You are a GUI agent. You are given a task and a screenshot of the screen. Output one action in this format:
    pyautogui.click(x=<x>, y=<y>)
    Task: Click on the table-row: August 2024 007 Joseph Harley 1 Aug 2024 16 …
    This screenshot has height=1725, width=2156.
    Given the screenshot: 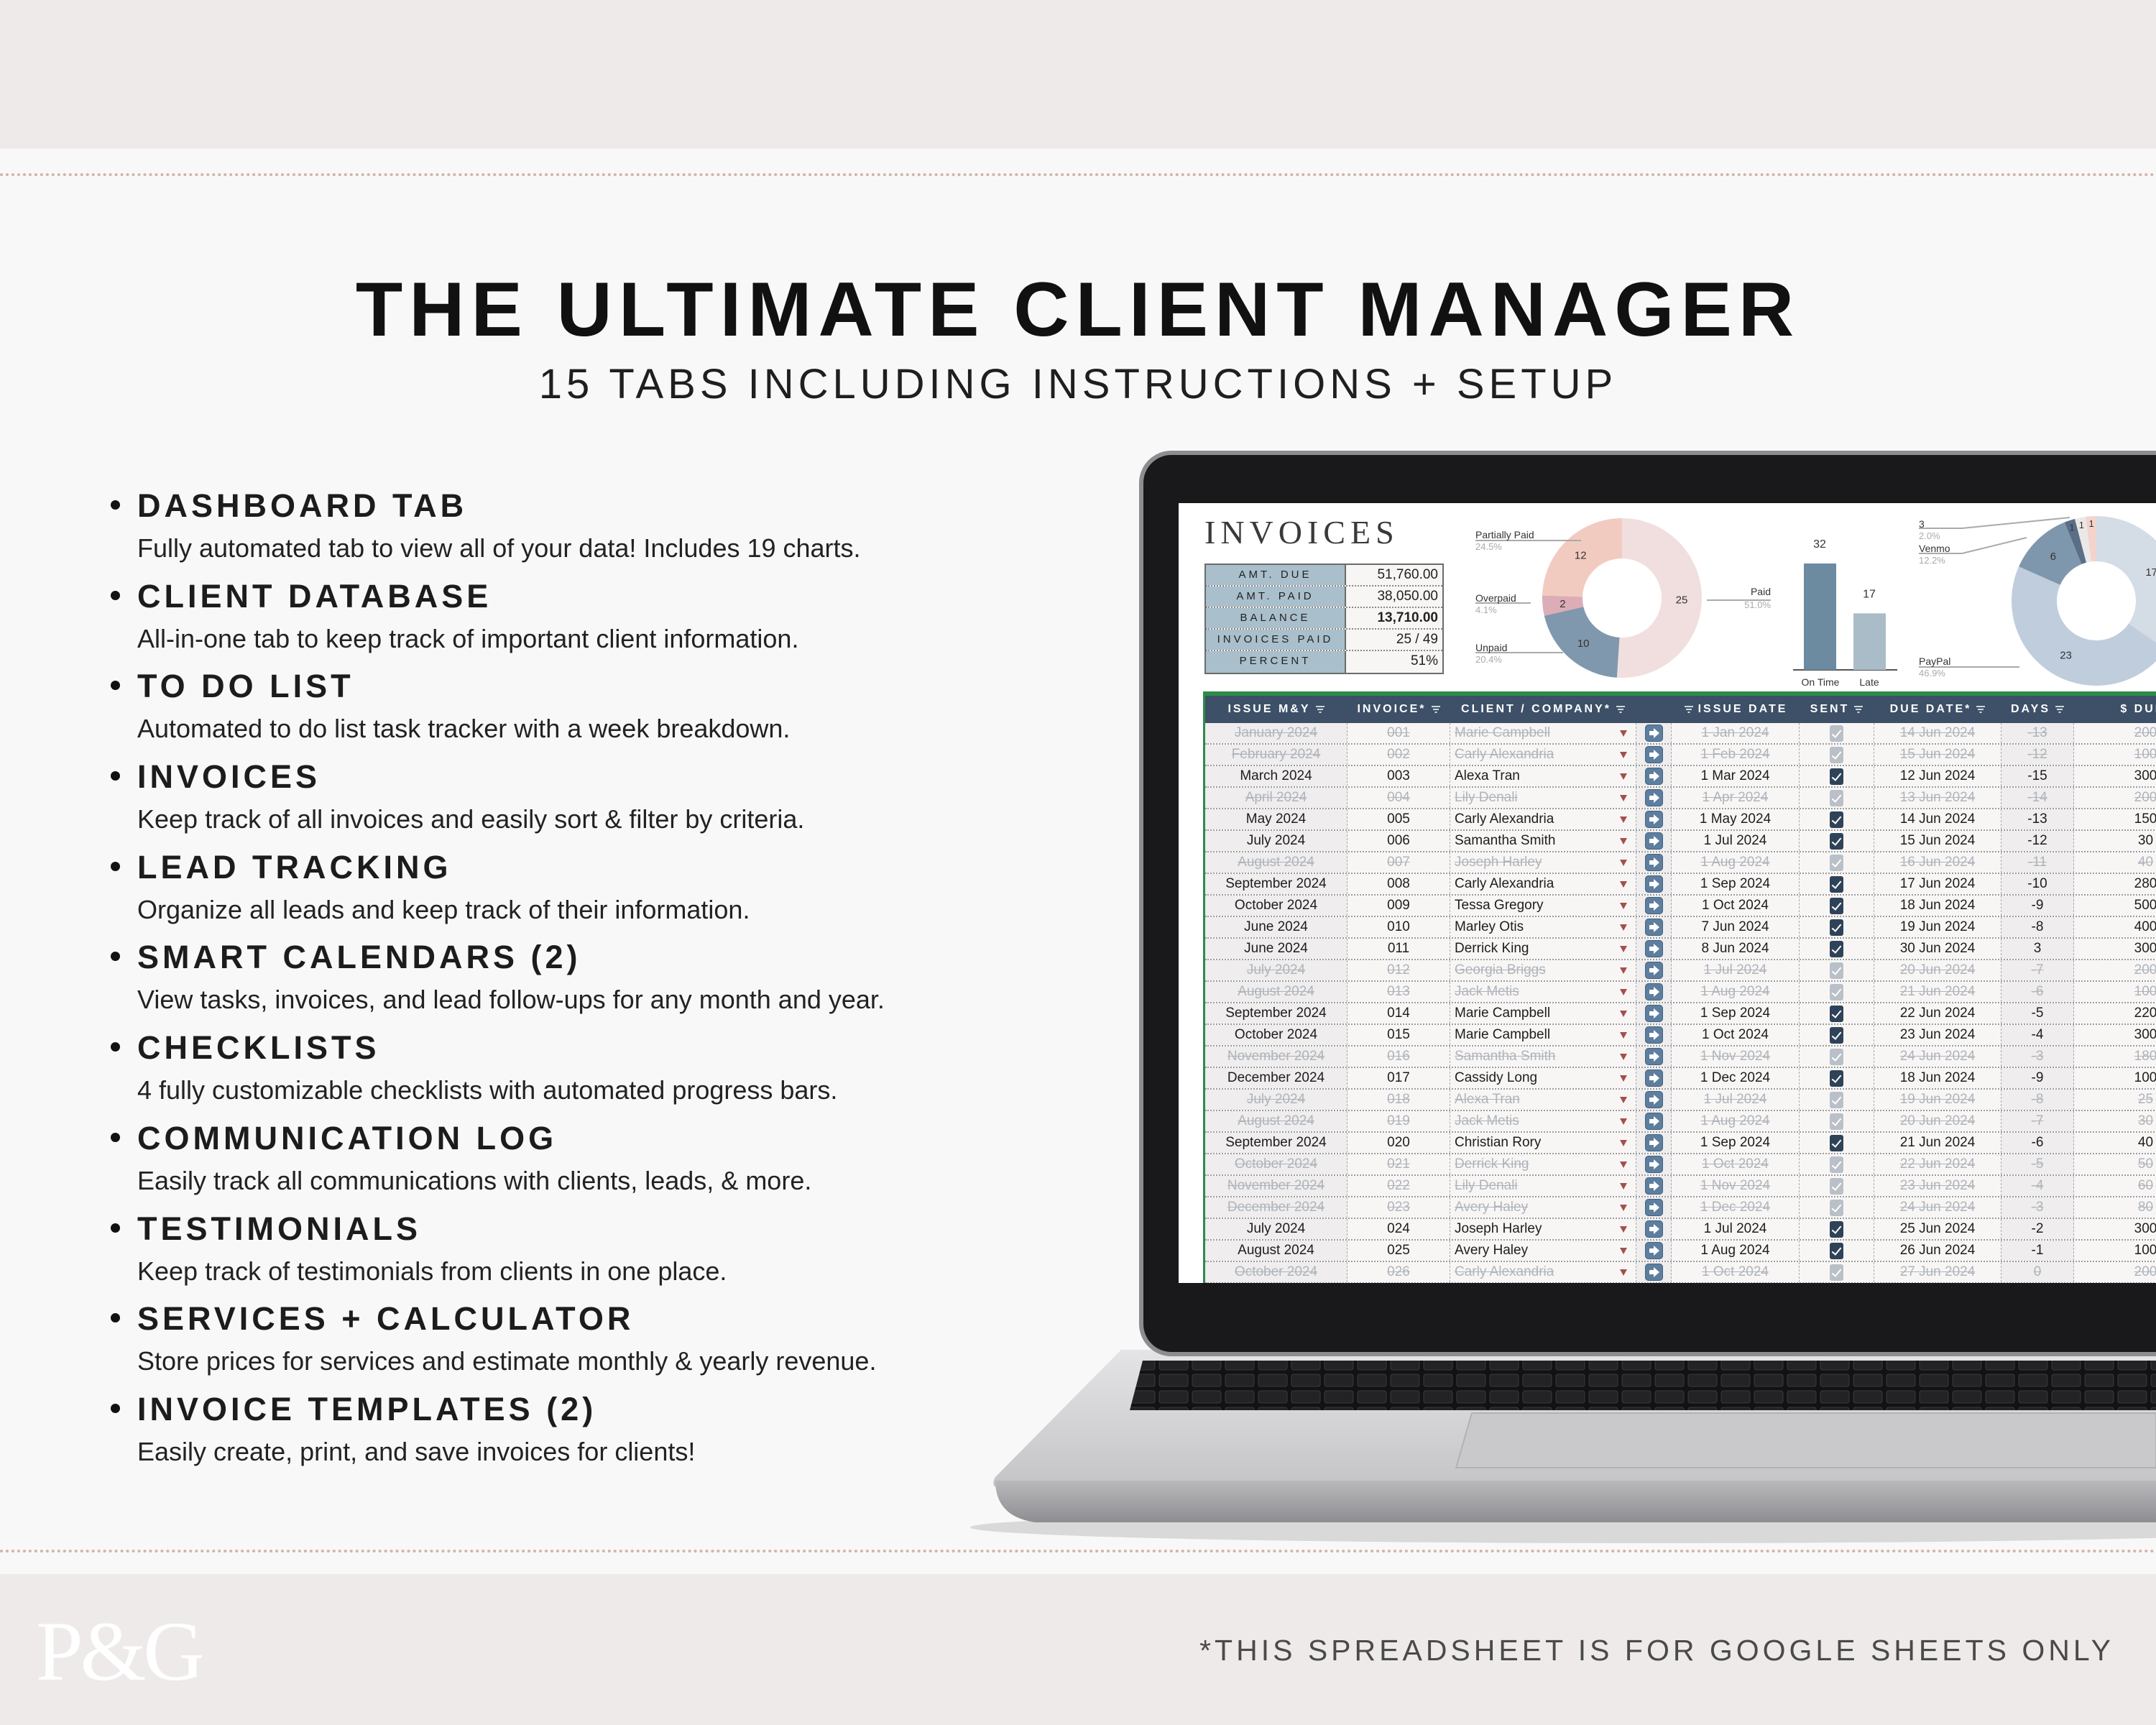 What is the action you would take?
    pyautogui.click(x=1680, y=863)
    